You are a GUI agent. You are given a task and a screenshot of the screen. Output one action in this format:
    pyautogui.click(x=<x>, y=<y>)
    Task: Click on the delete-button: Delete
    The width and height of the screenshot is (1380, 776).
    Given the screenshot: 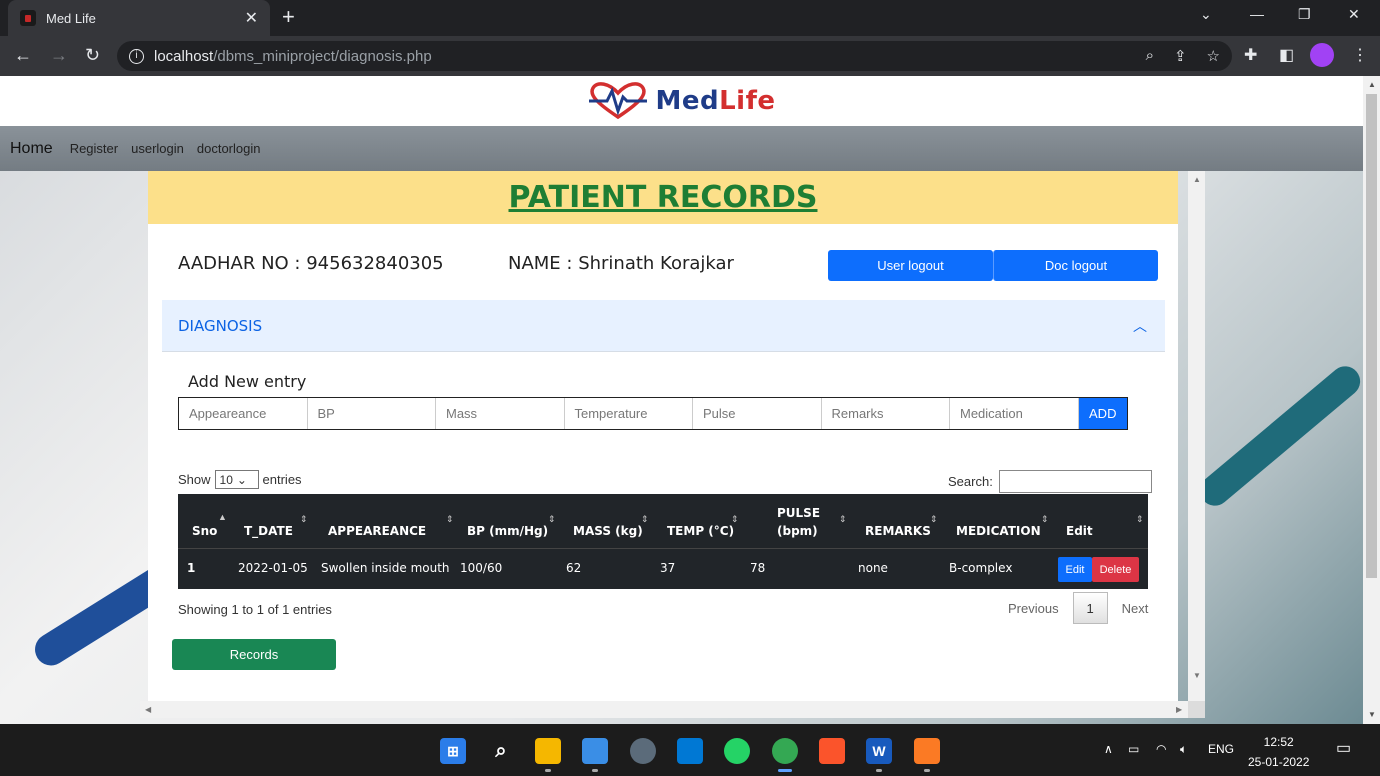 What is the action you would take?
    pyautogui.click(x=1115, y=569)
    